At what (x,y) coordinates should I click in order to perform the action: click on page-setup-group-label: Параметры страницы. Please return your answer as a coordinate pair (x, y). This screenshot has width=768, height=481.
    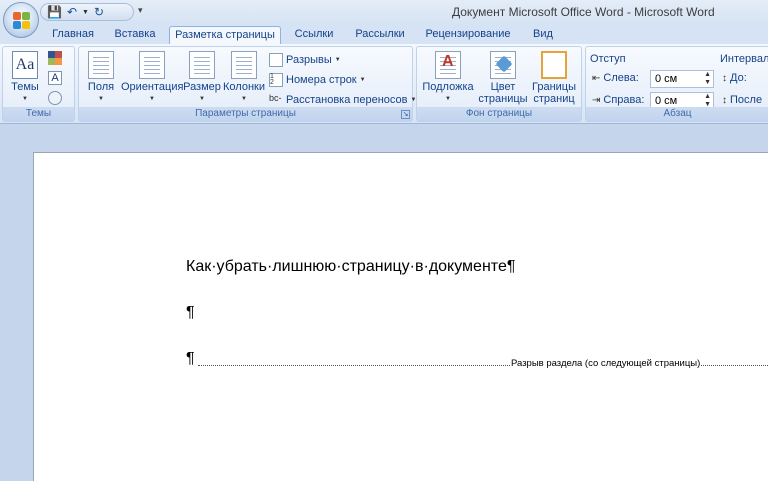
    Looking at the image, I should click on (245, 114).